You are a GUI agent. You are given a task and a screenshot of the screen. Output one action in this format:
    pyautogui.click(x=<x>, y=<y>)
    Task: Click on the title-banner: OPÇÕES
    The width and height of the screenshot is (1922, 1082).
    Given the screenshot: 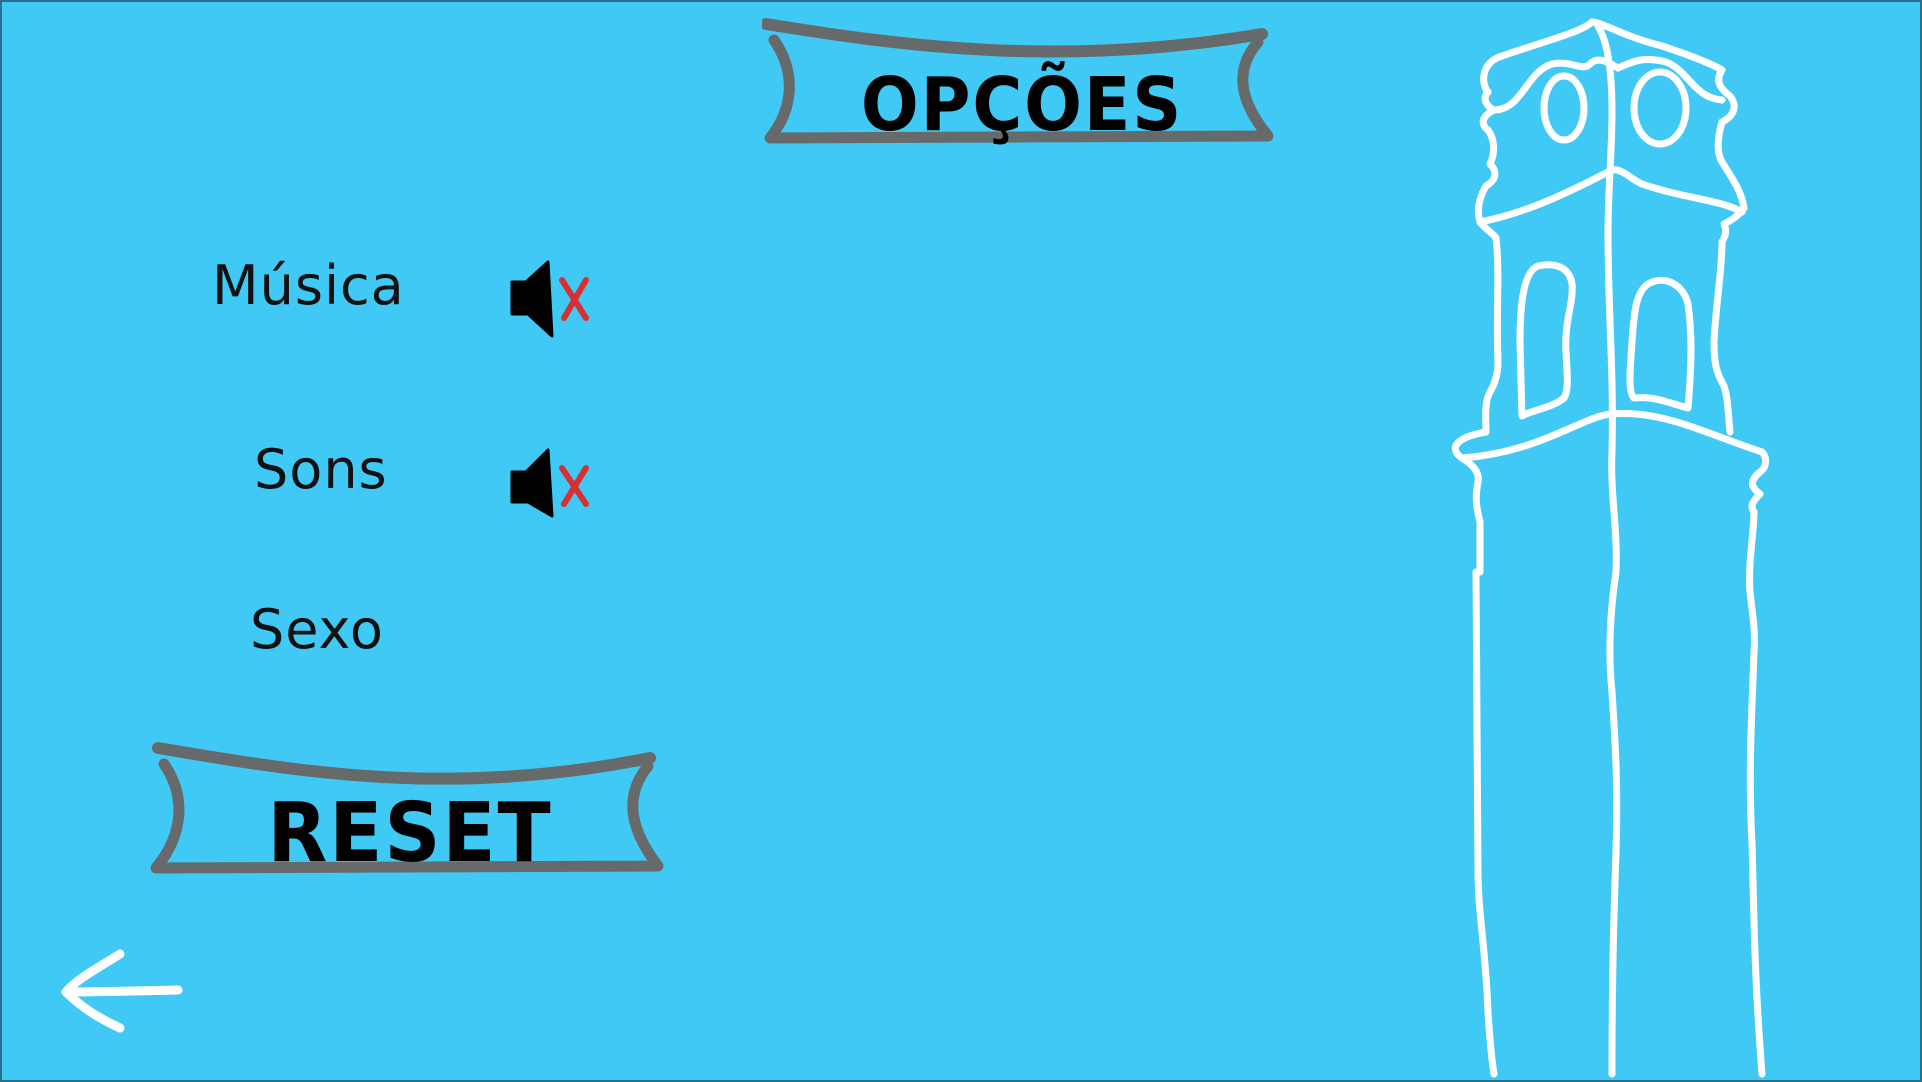 What is the action you would take?
    pyautogui.click(x=1022, y=86)
    